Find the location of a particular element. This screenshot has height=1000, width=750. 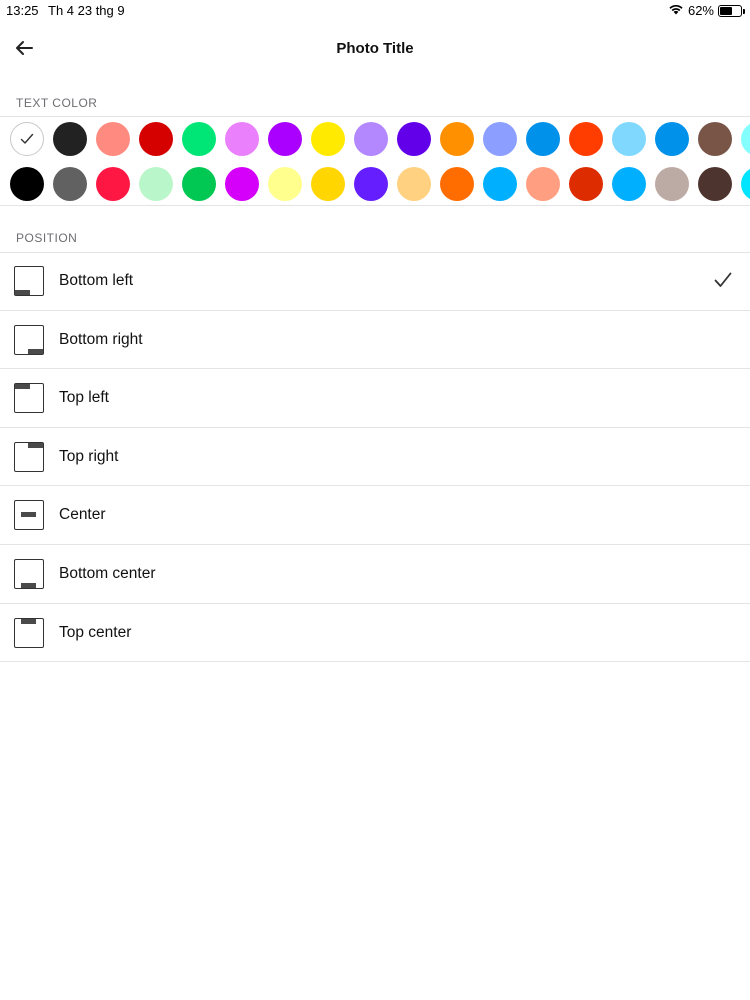

position-option-bottom-left: Bottom left is located at coordinates (375, 281).